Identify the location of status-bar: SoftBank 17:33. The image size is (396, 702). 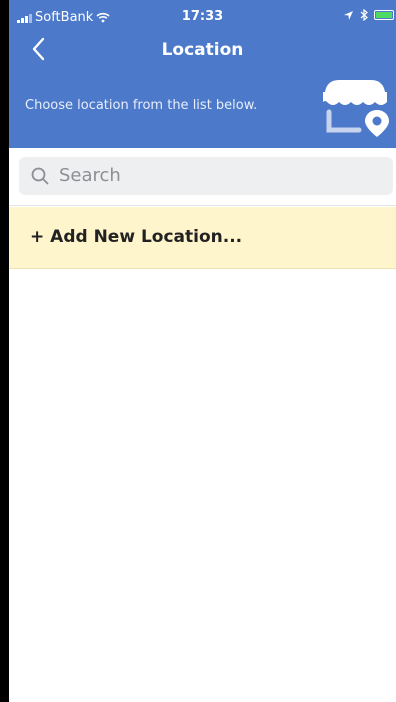
(202, 15).